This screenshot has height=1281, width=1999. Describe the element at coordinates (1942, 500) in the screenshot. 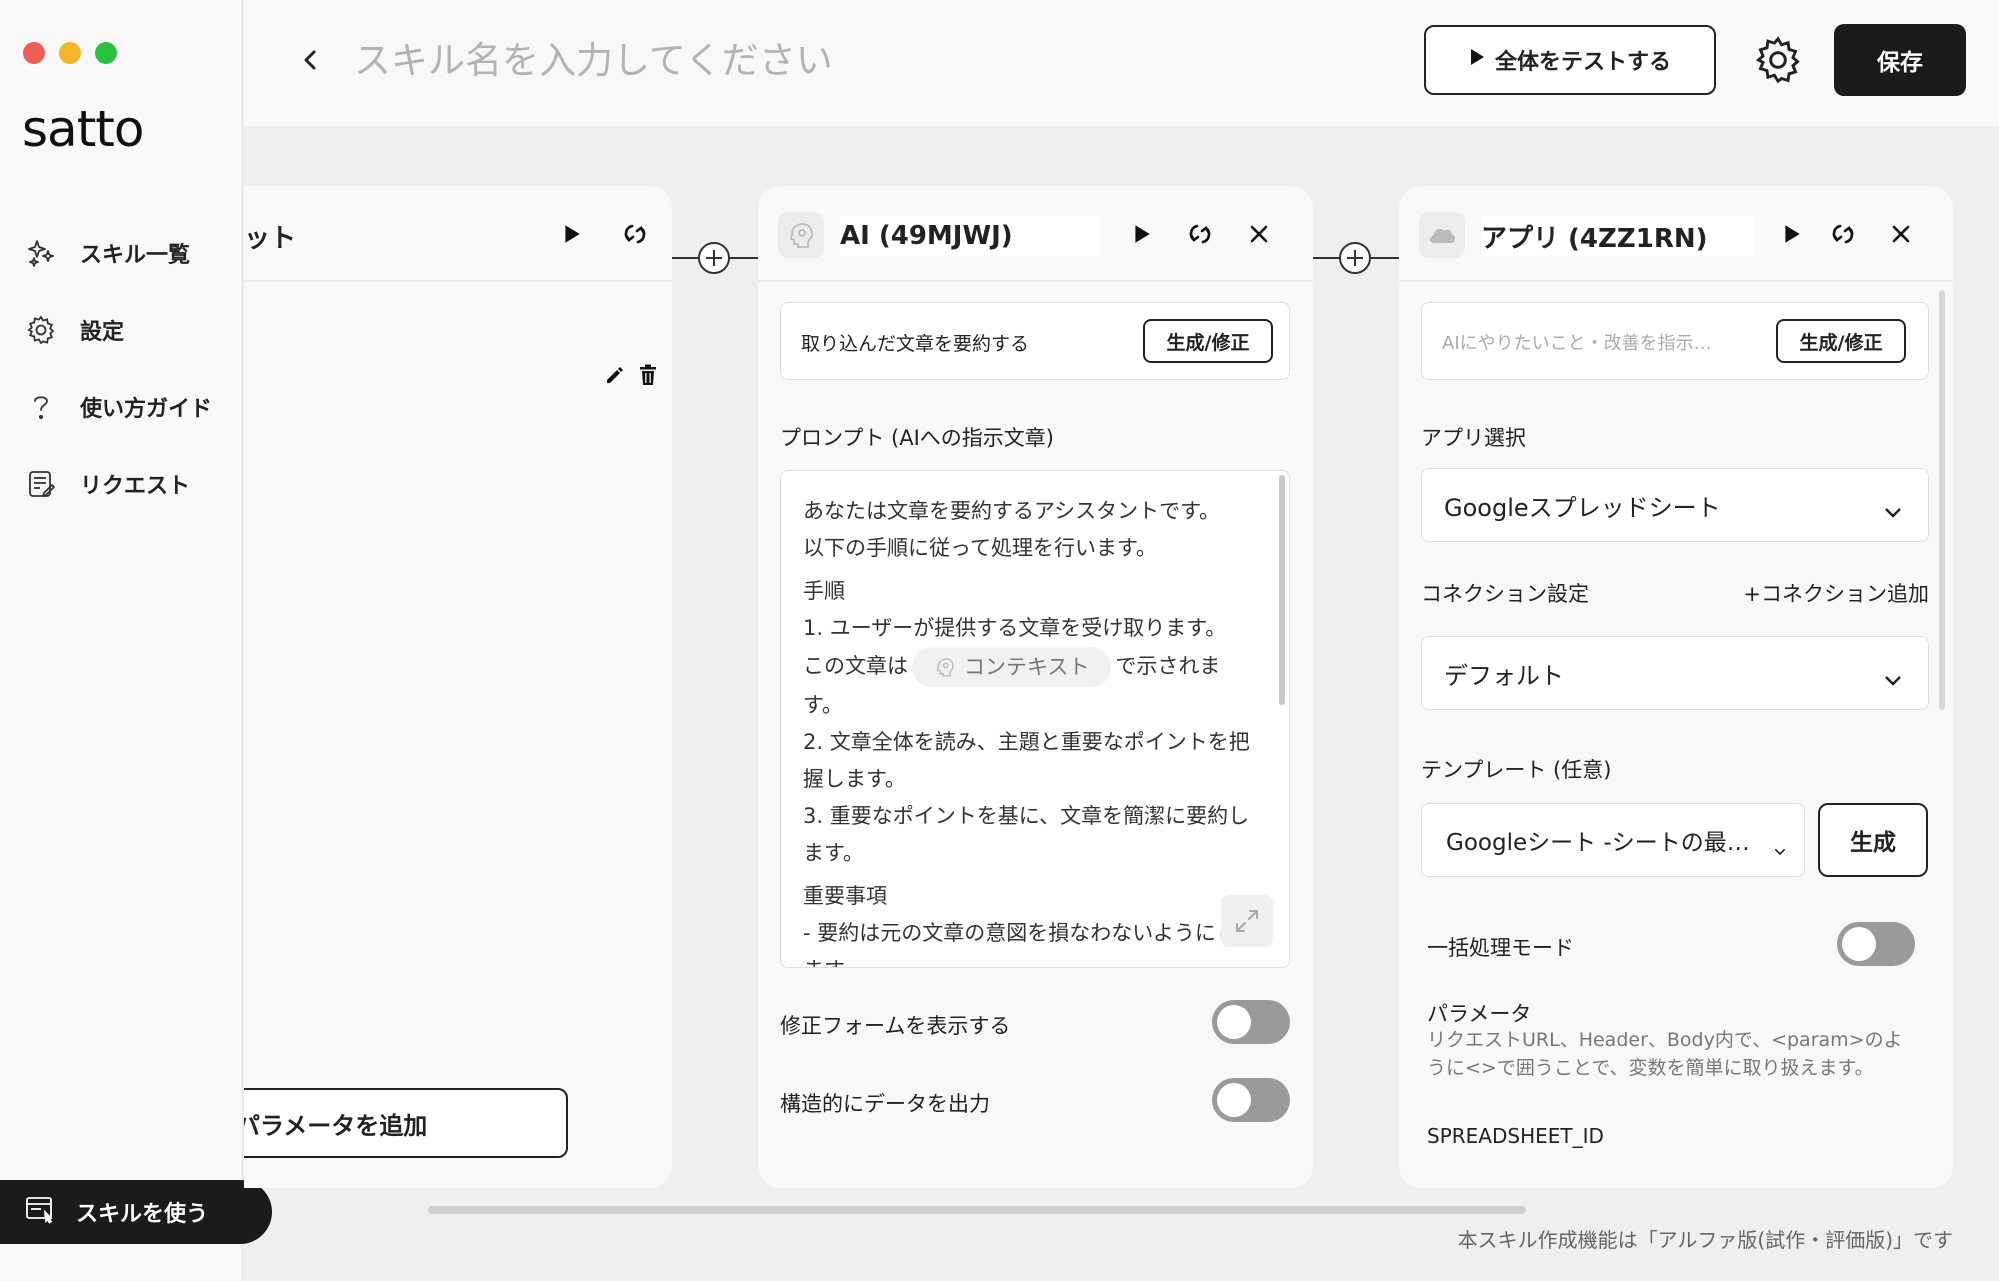

I see `card-scrollbar` at that location.